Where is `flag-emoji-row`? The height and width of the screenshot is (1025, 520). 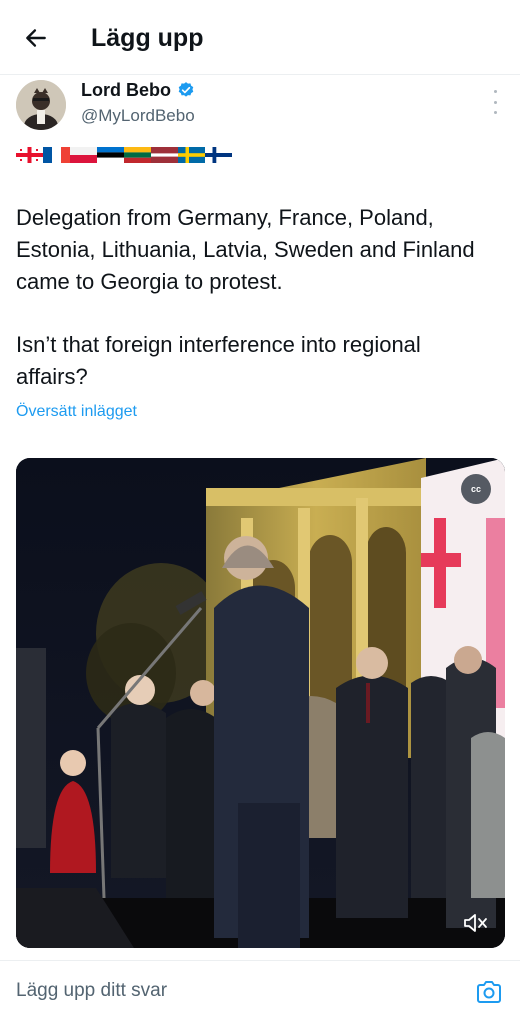
flag-emoji-row is located at coordinates (124, 155).